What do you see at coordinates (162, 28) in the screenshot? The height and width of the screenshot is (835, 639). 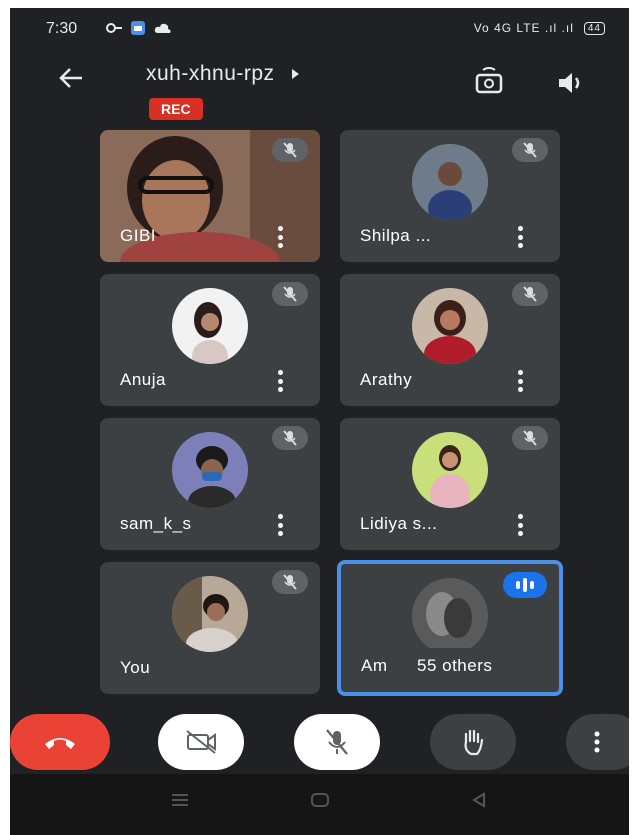 I see `notification-cloud-icon` at bounding box center [162, 28].